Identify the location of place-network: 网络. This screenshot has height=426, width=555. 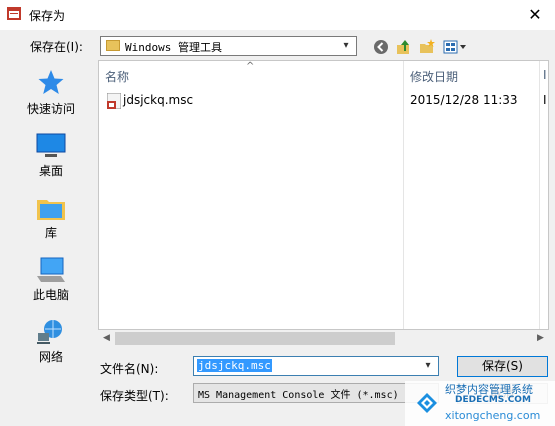
(51, 341).